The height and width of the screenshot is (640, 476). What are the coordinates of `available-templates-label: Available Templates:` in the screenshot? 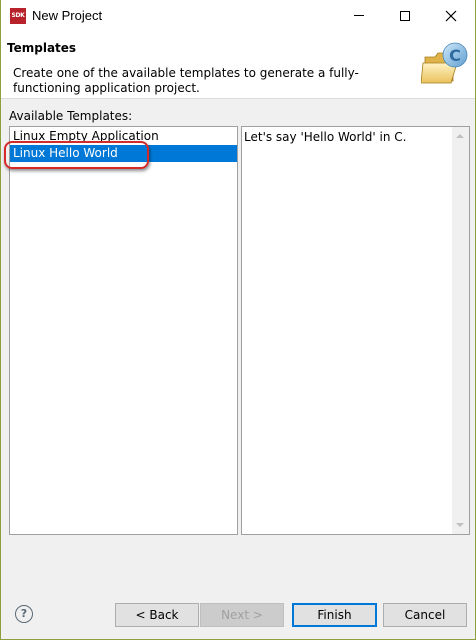 It's located at (71, 116).